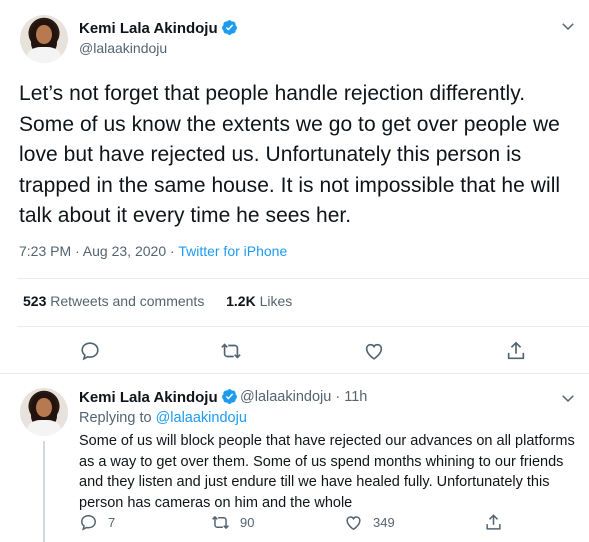 The width and height of the screenshot is (589, 542). I want to click on replying-to-handle: @lalaakindoju, so click(201, 418).